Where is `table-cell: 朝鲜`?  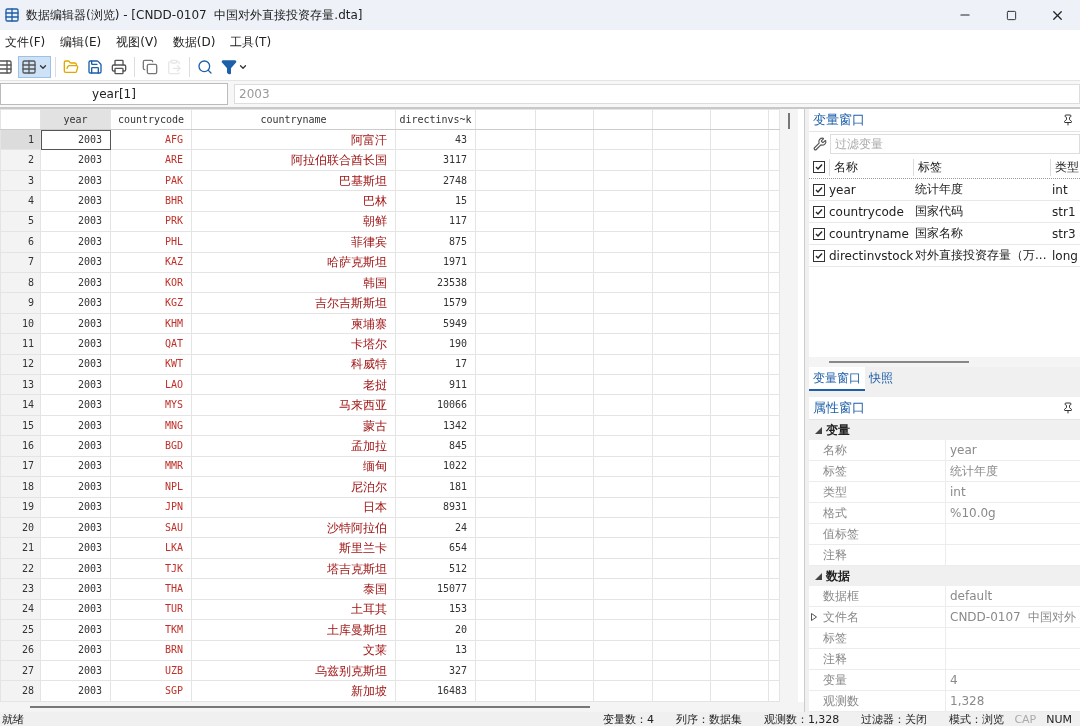
table-cell: 朝鲜 is located at coordinates (293, 221).